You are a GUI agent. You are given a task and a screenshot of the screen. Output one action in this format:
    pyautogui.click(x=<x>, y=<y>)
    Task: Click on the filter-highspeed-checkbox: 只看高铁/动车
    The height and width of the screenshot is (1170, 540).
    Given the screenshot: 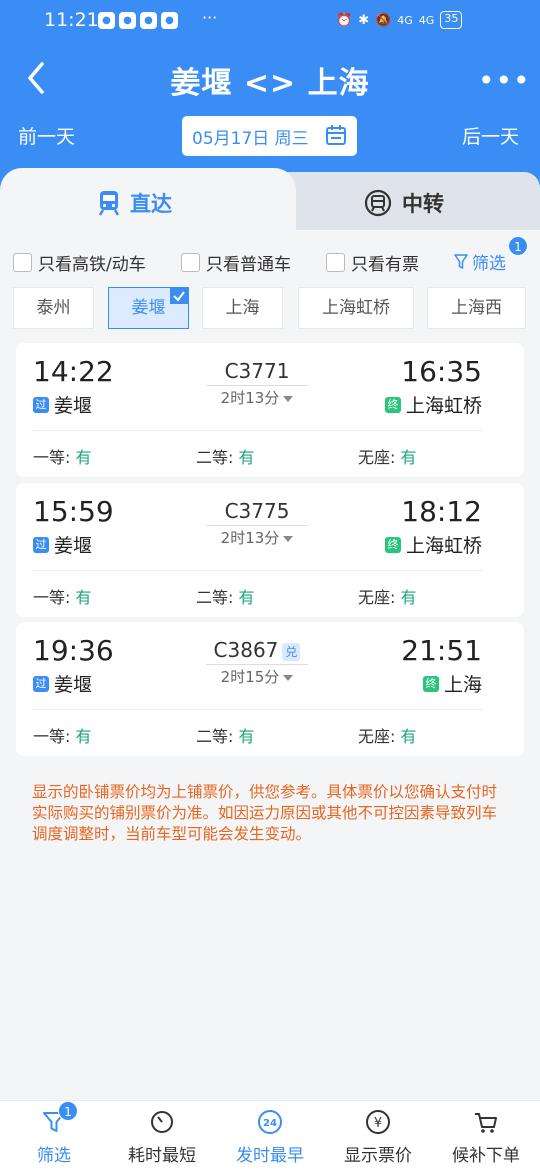 What is the action you would take?
    pyautogui.click(x=79, y=262)
    